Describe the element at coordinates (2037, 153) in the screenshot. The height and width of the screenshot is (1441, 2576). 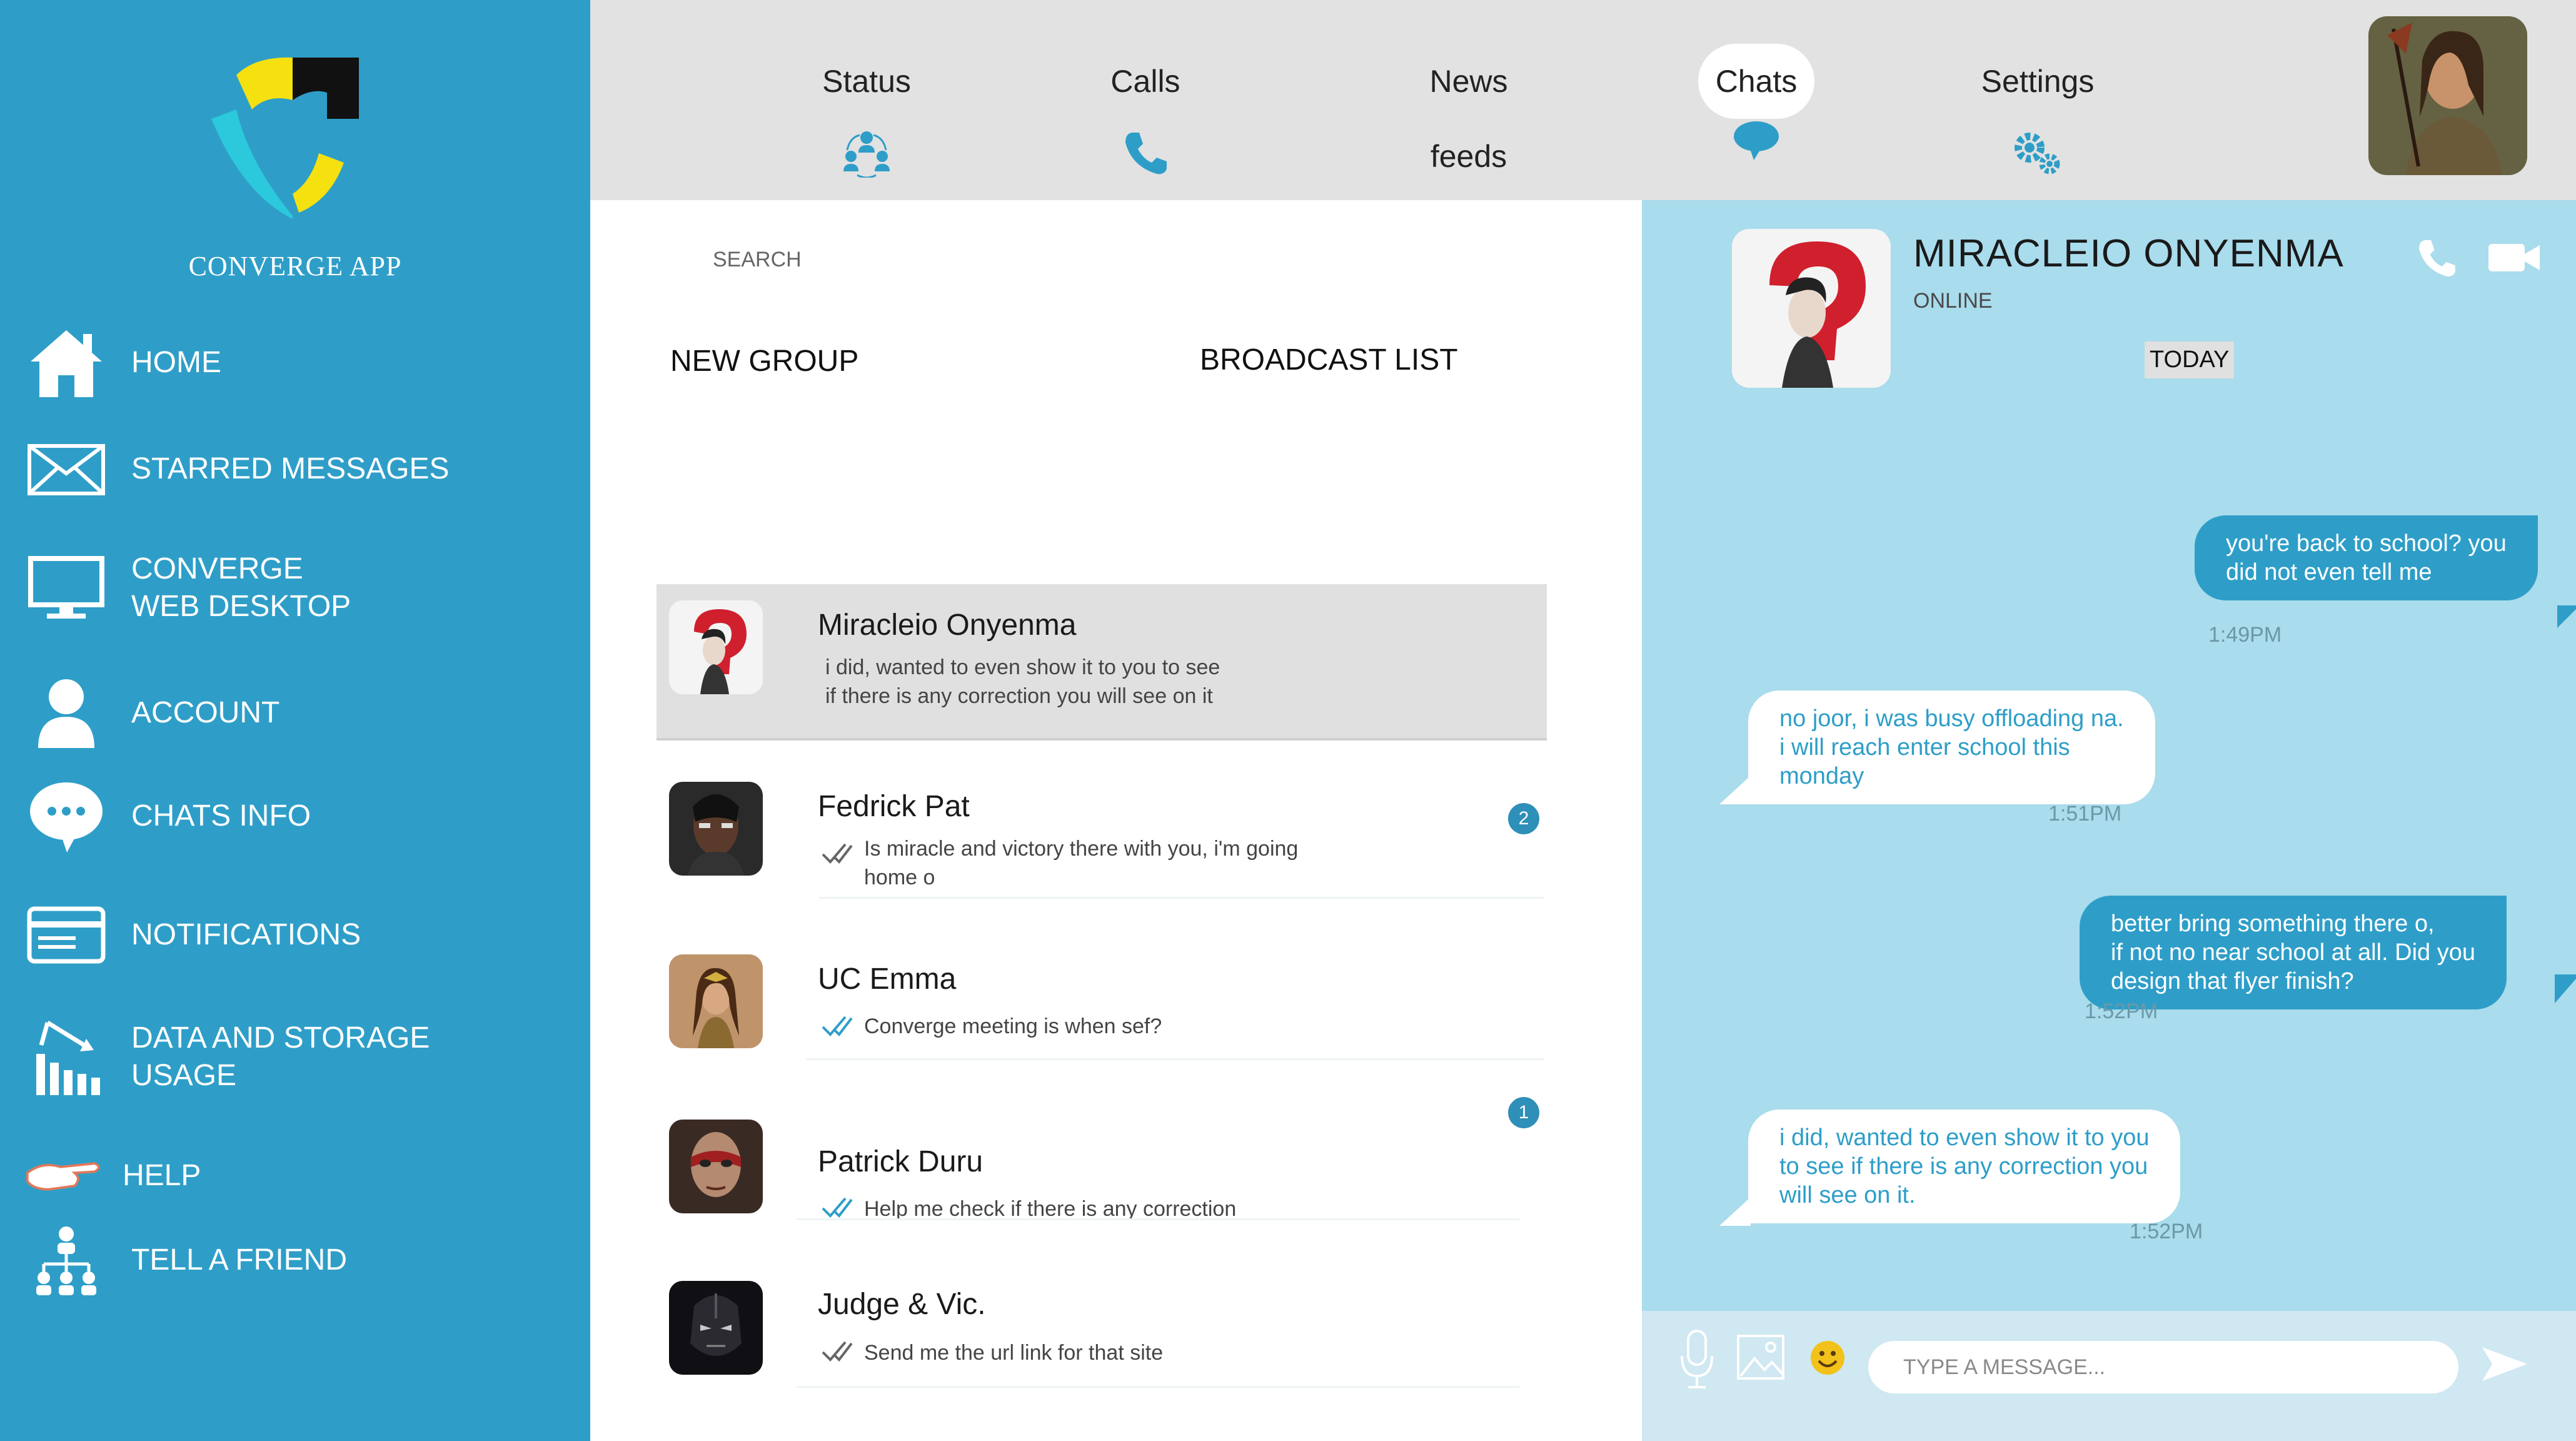
I see `gears-icon` at that location.